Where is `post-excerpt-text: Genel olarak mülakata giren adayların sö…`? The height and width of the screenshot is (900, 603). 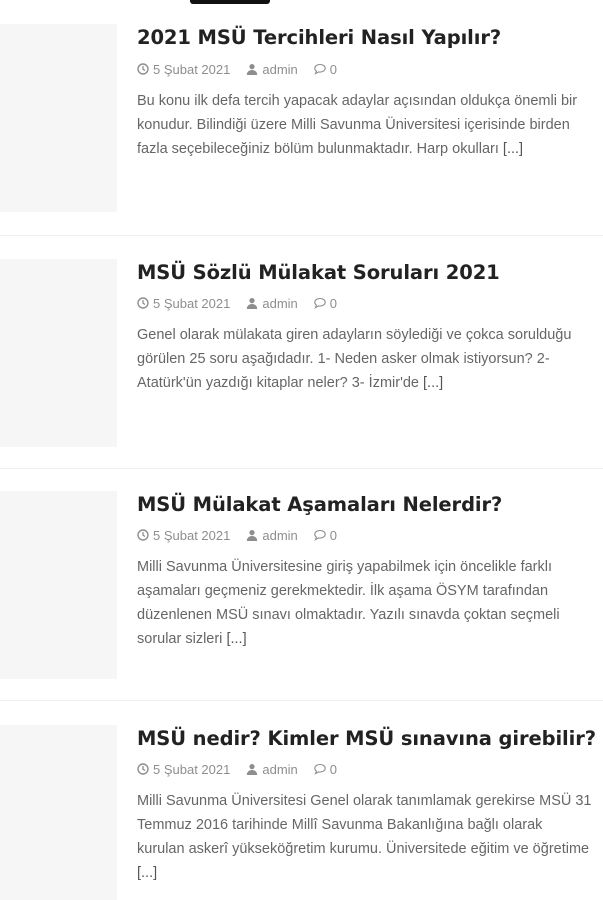
post-excerpt-text: Genel olarak mülakata giren adayların sö… is located at coordinates (354, 359).